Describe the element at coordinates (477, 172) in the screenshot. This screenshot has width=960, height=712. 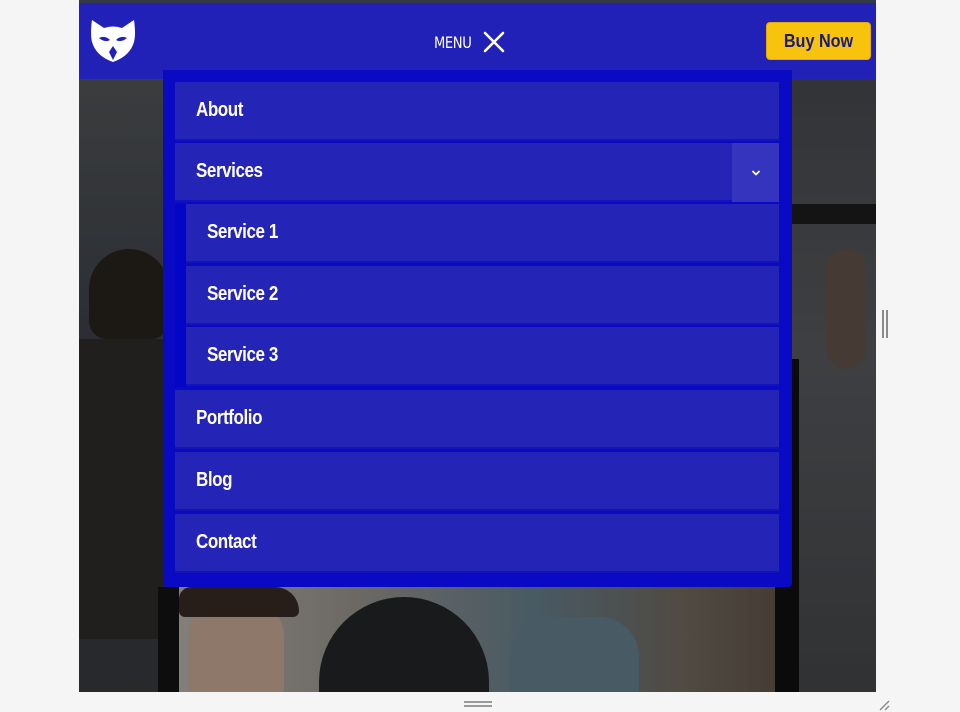
I see `menu-item-services: Services` at that location.